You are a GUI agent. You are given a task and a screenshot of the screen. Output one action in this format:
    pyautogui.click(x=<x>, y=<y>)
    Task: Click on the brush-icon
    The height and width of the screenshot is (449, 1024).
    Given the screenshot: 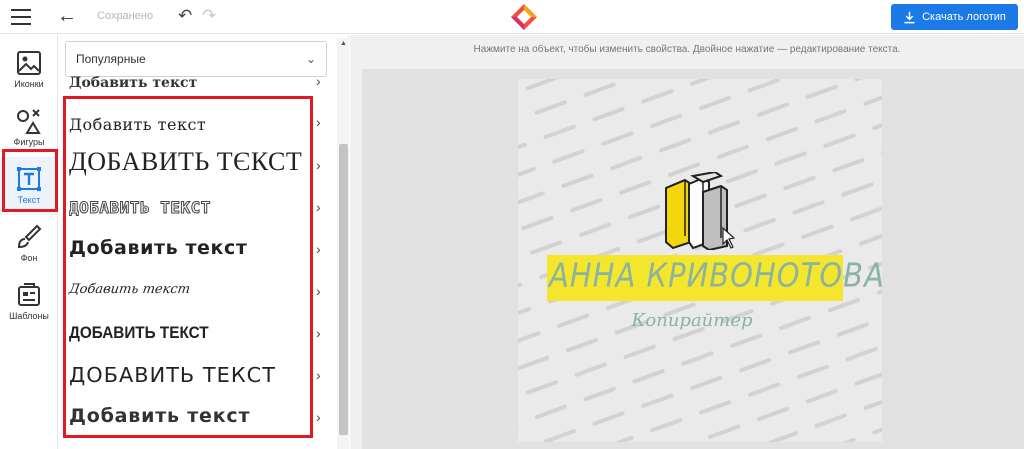 What is the action you would take?
    pyautogui.click(x=29, y=236)
    